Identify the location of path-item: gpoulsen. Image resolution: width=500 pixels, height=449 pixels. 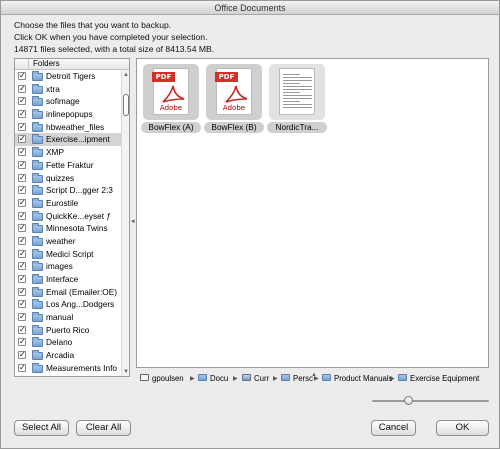
(162, 379).